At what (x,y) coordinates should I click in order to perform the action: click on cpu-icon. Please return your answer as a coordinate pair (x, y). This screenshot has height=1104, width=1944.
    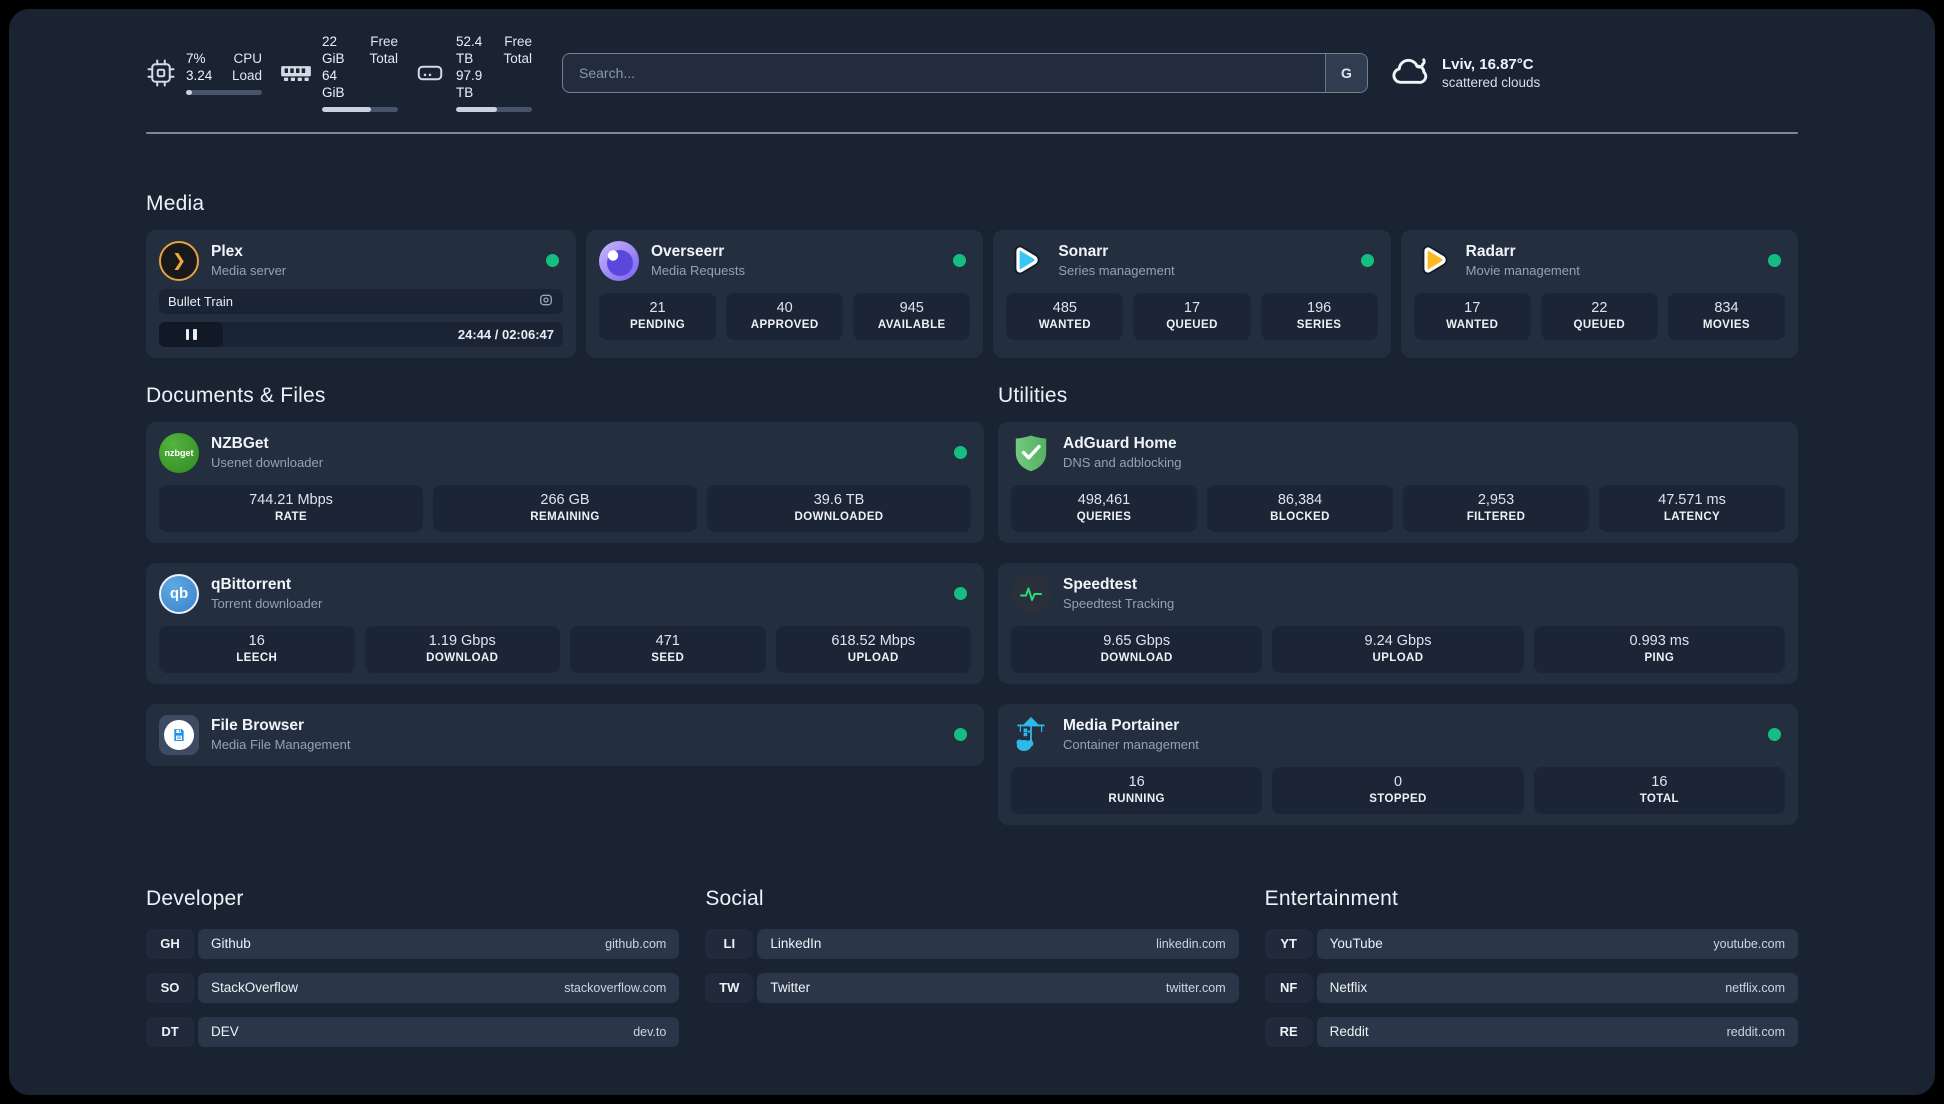
    Looking at the image, I should click on (161, 73).